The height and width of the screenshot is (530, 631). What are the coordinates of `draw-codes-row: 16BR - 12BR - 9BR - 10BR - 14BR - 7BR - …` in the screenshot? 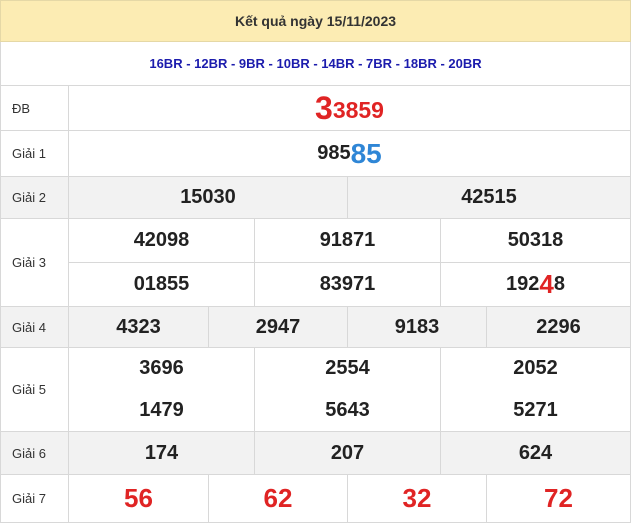 It's located at (315, 64).